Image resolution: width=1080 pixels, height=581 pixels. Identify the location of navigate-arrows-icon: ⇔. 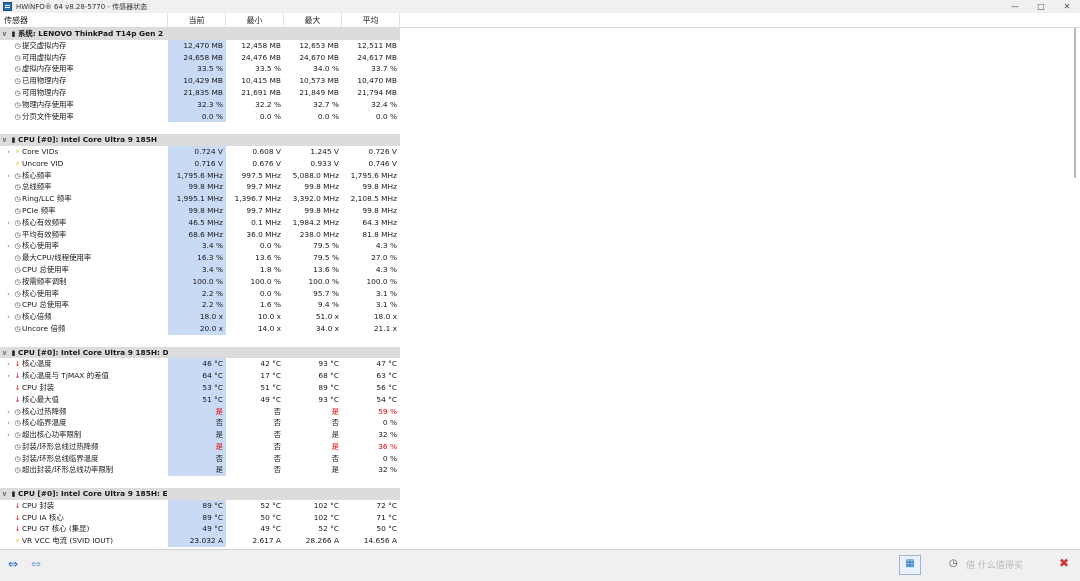
(13, 564).